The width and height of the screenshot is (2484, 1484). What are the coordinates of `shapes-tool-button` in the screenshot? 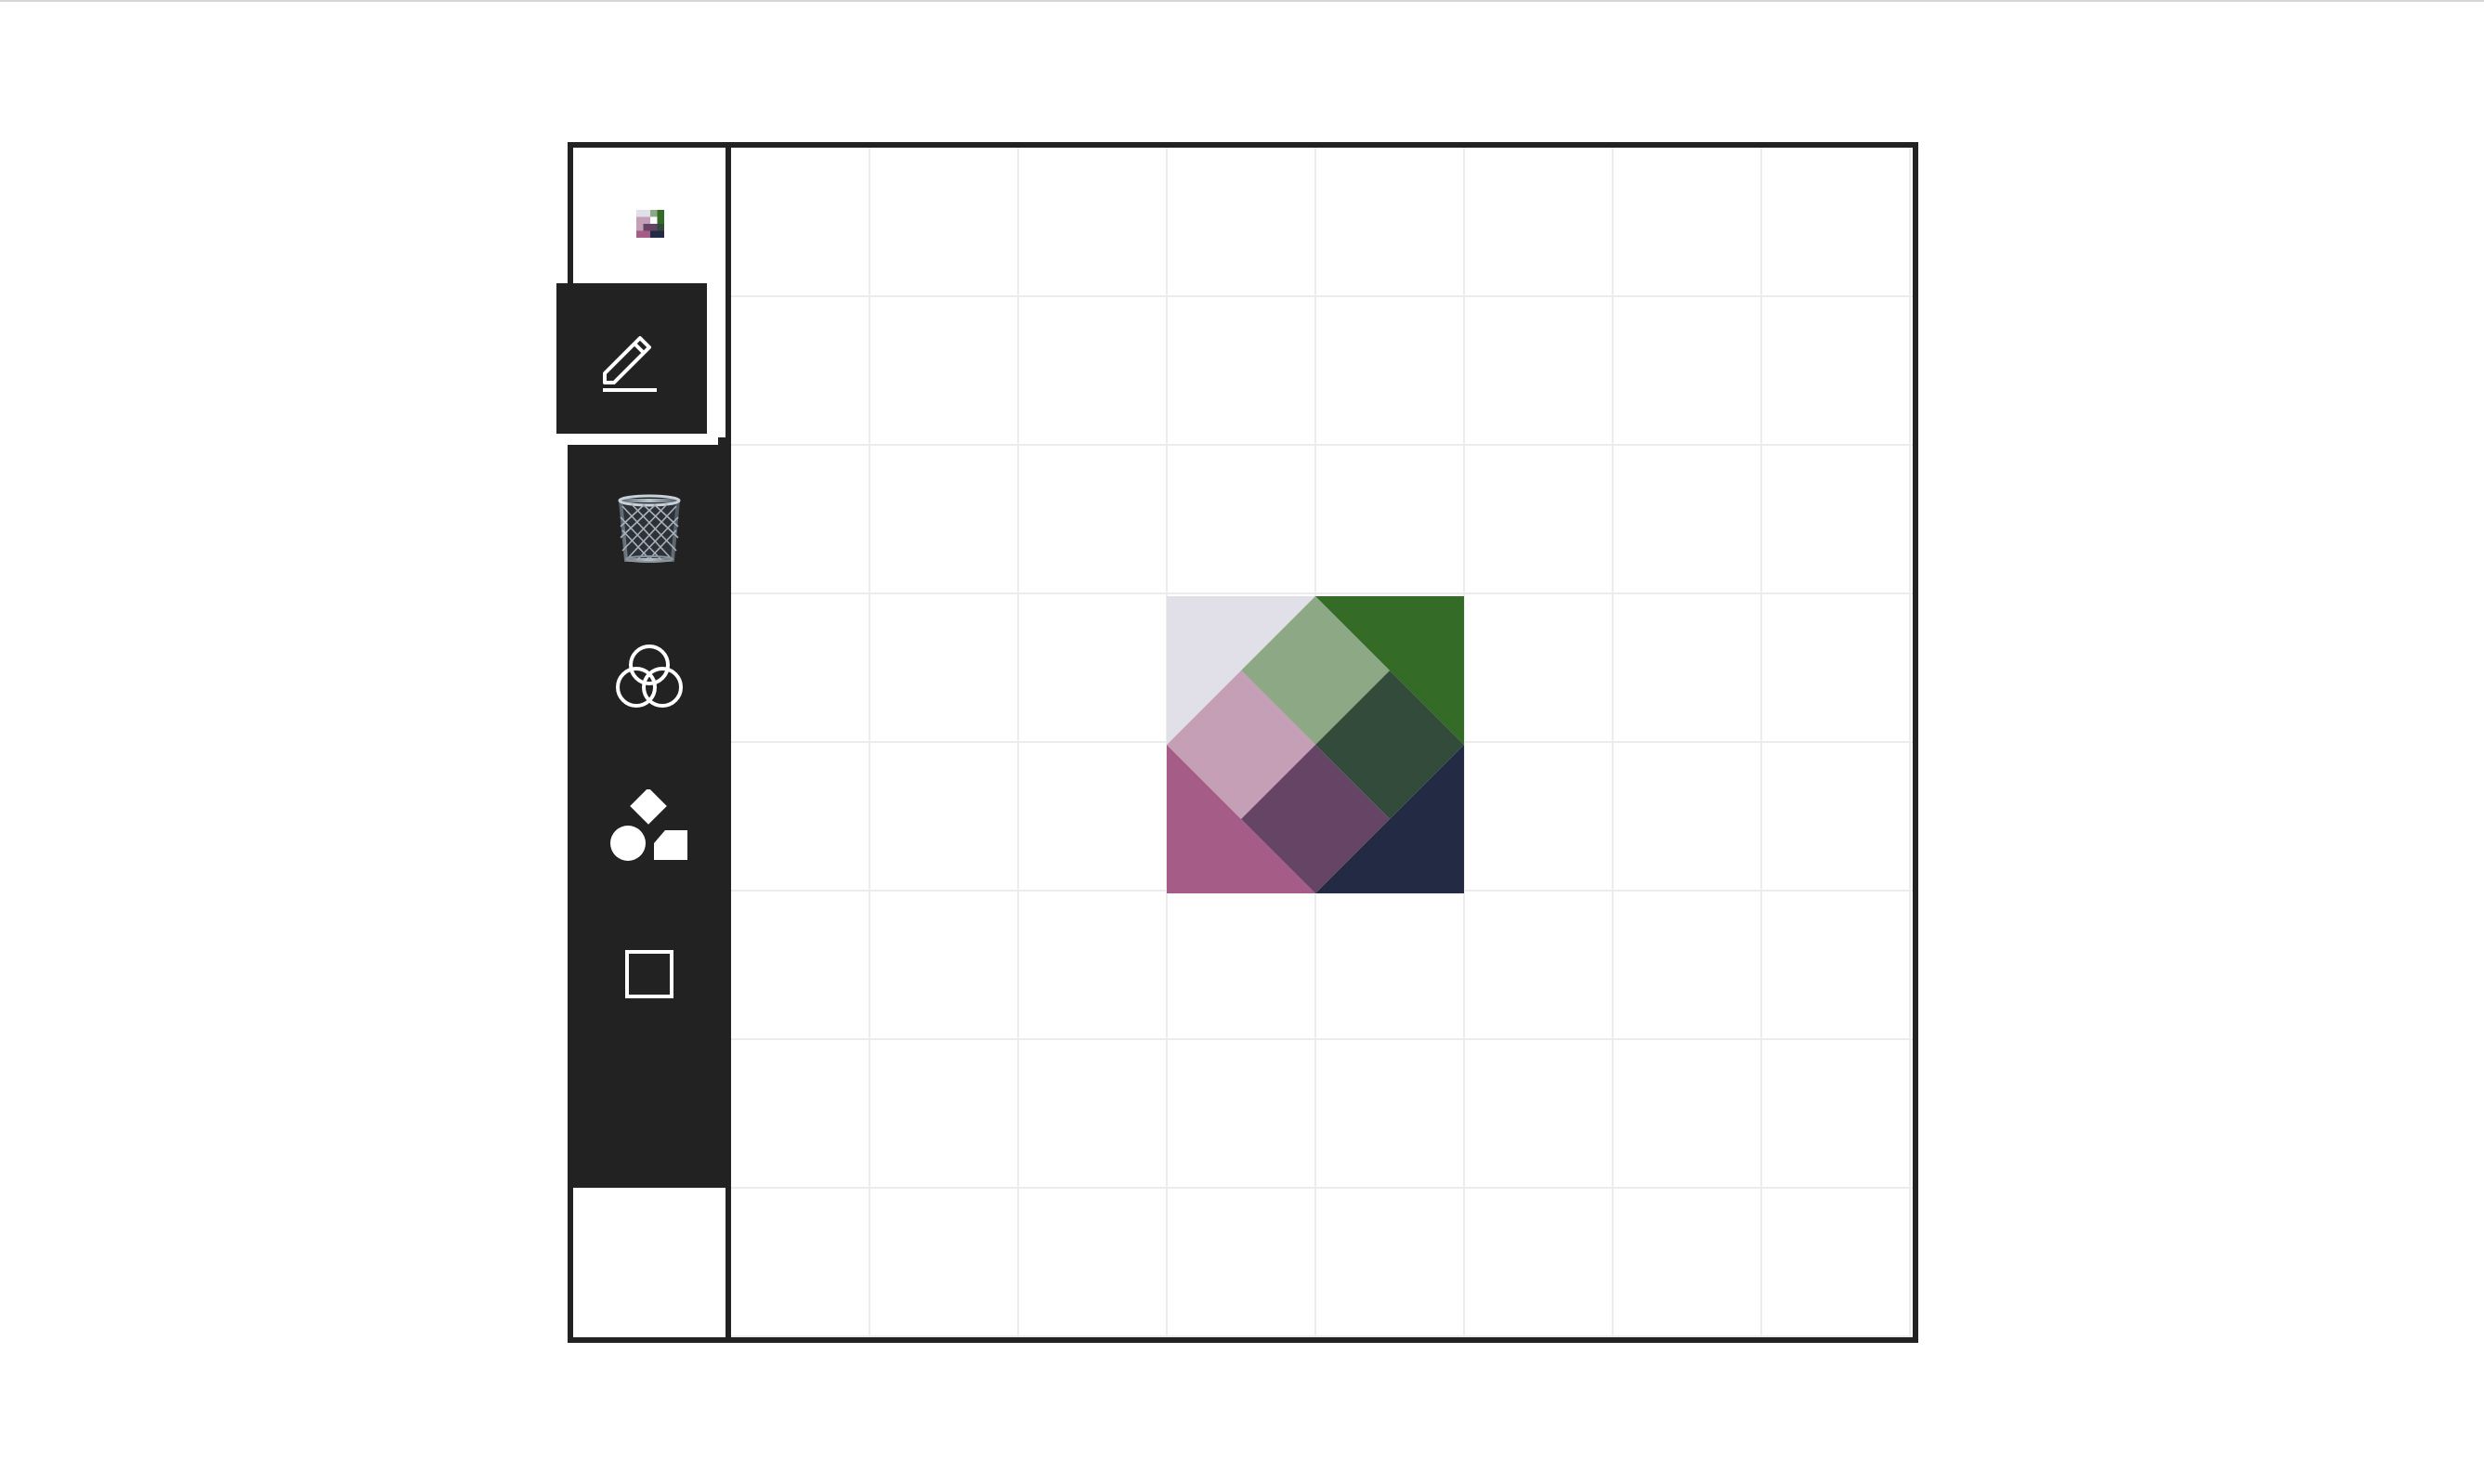 It's located at (649, 825).